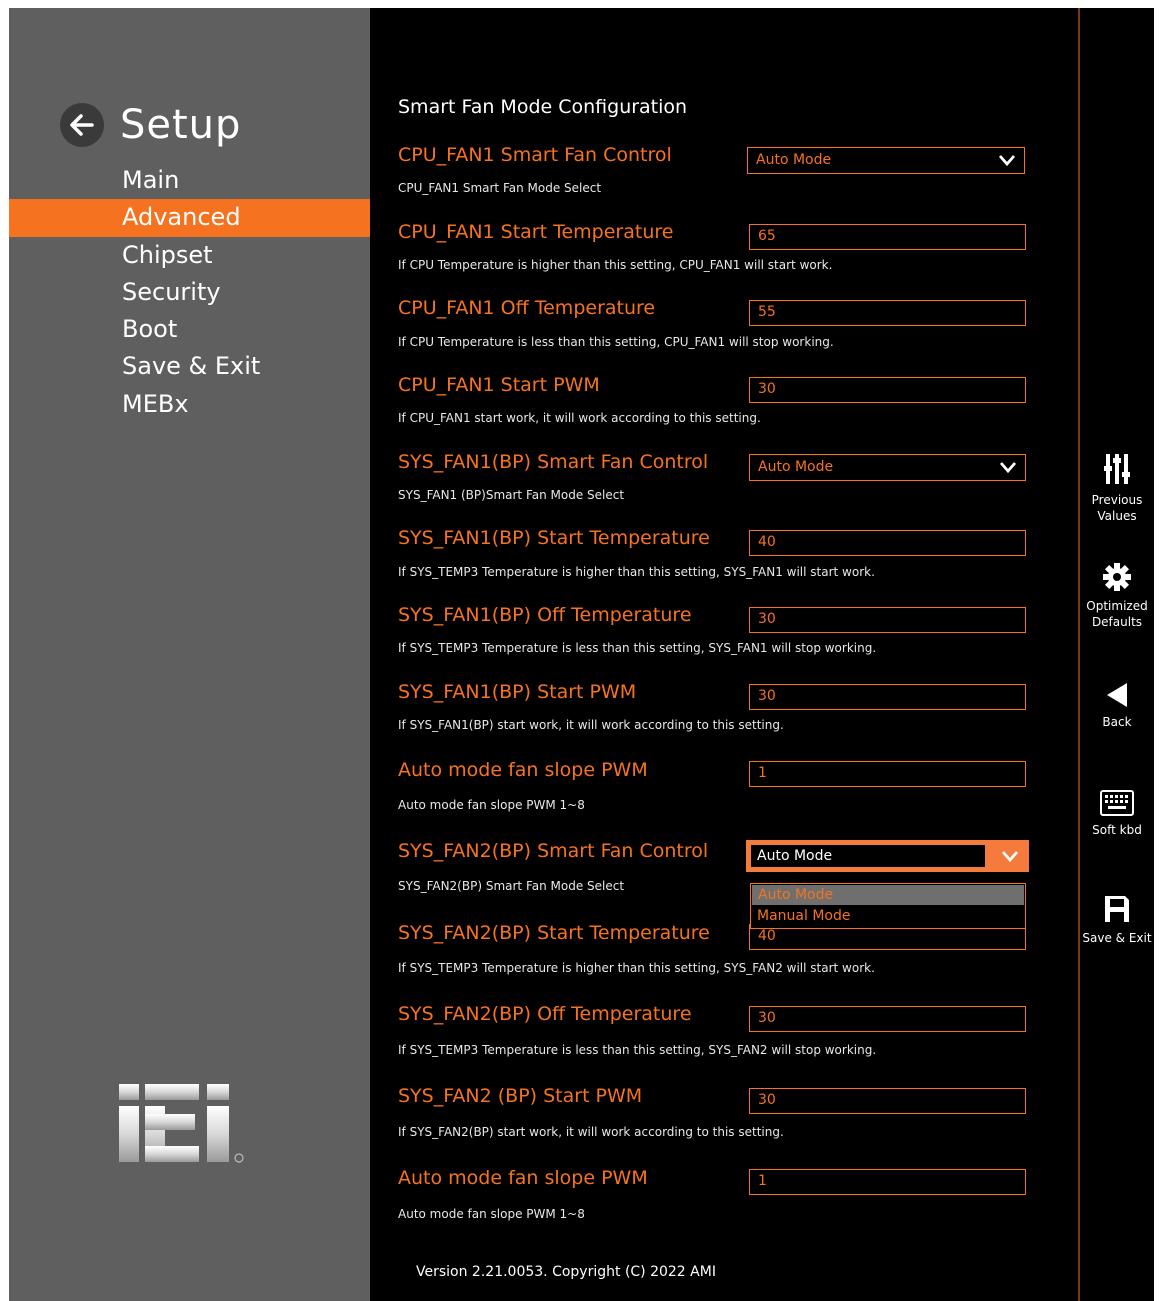  What do you see at coordinates (1117, 722) in the screenshot?
I see `toolbar-label: Back` at bounding box center [1117, 722].